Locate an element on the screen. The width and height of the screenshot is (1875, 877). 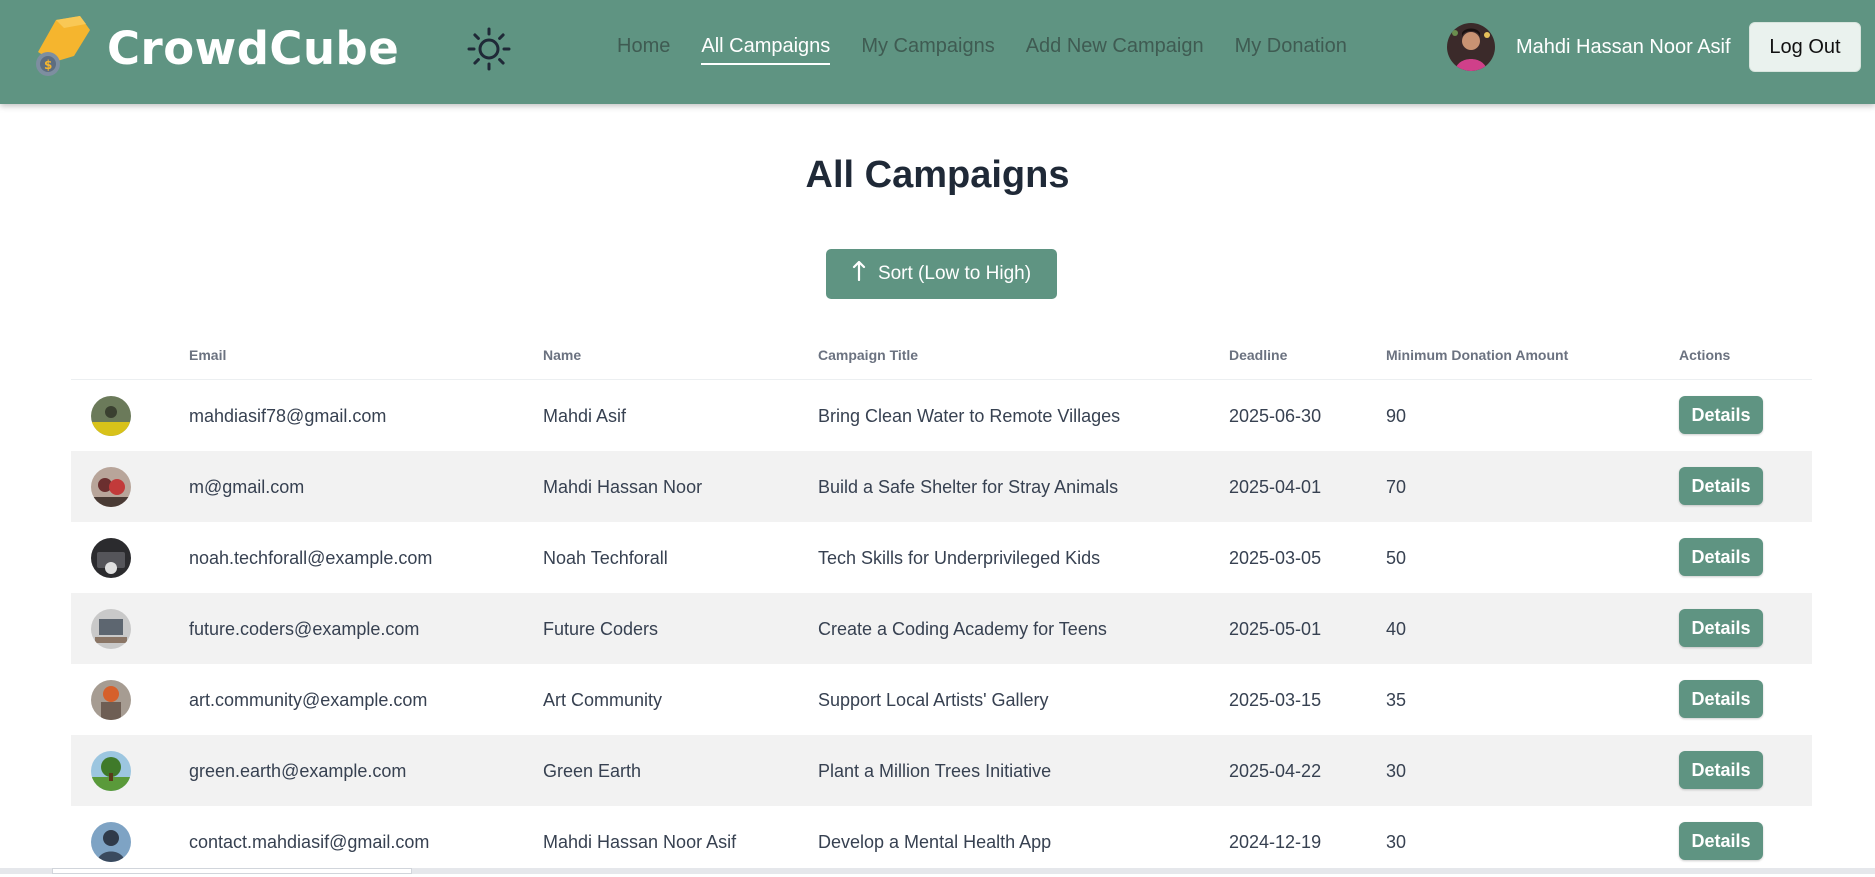
cell-name: Green Earth is located at coordinates (592, 771).